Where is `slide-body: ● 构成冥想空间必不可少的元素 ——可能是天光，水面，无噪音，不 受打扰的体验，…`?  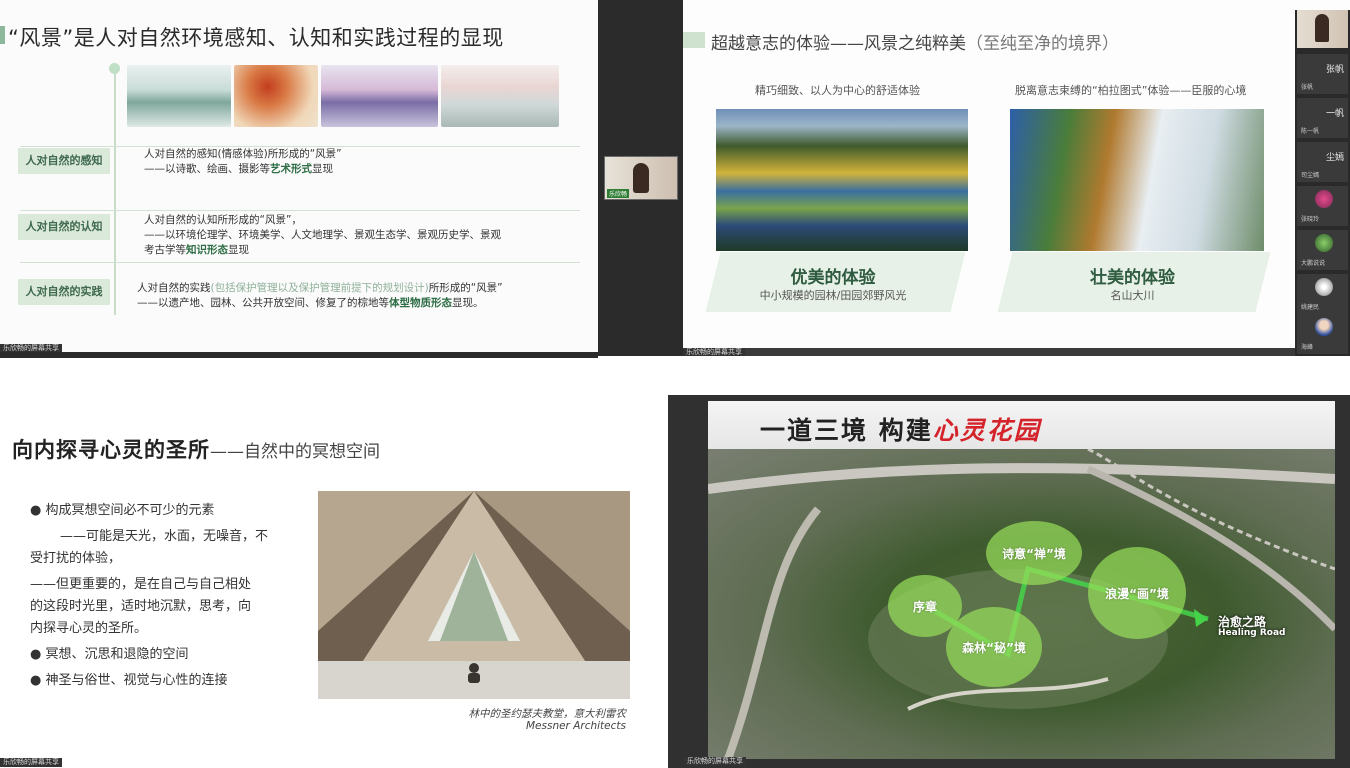
slide-body: ● 构成冥想空间必不可少的元素 ——可能是天光，水面，无噪音，不 受打扰的体验，… is located at coordinates (149, 595).